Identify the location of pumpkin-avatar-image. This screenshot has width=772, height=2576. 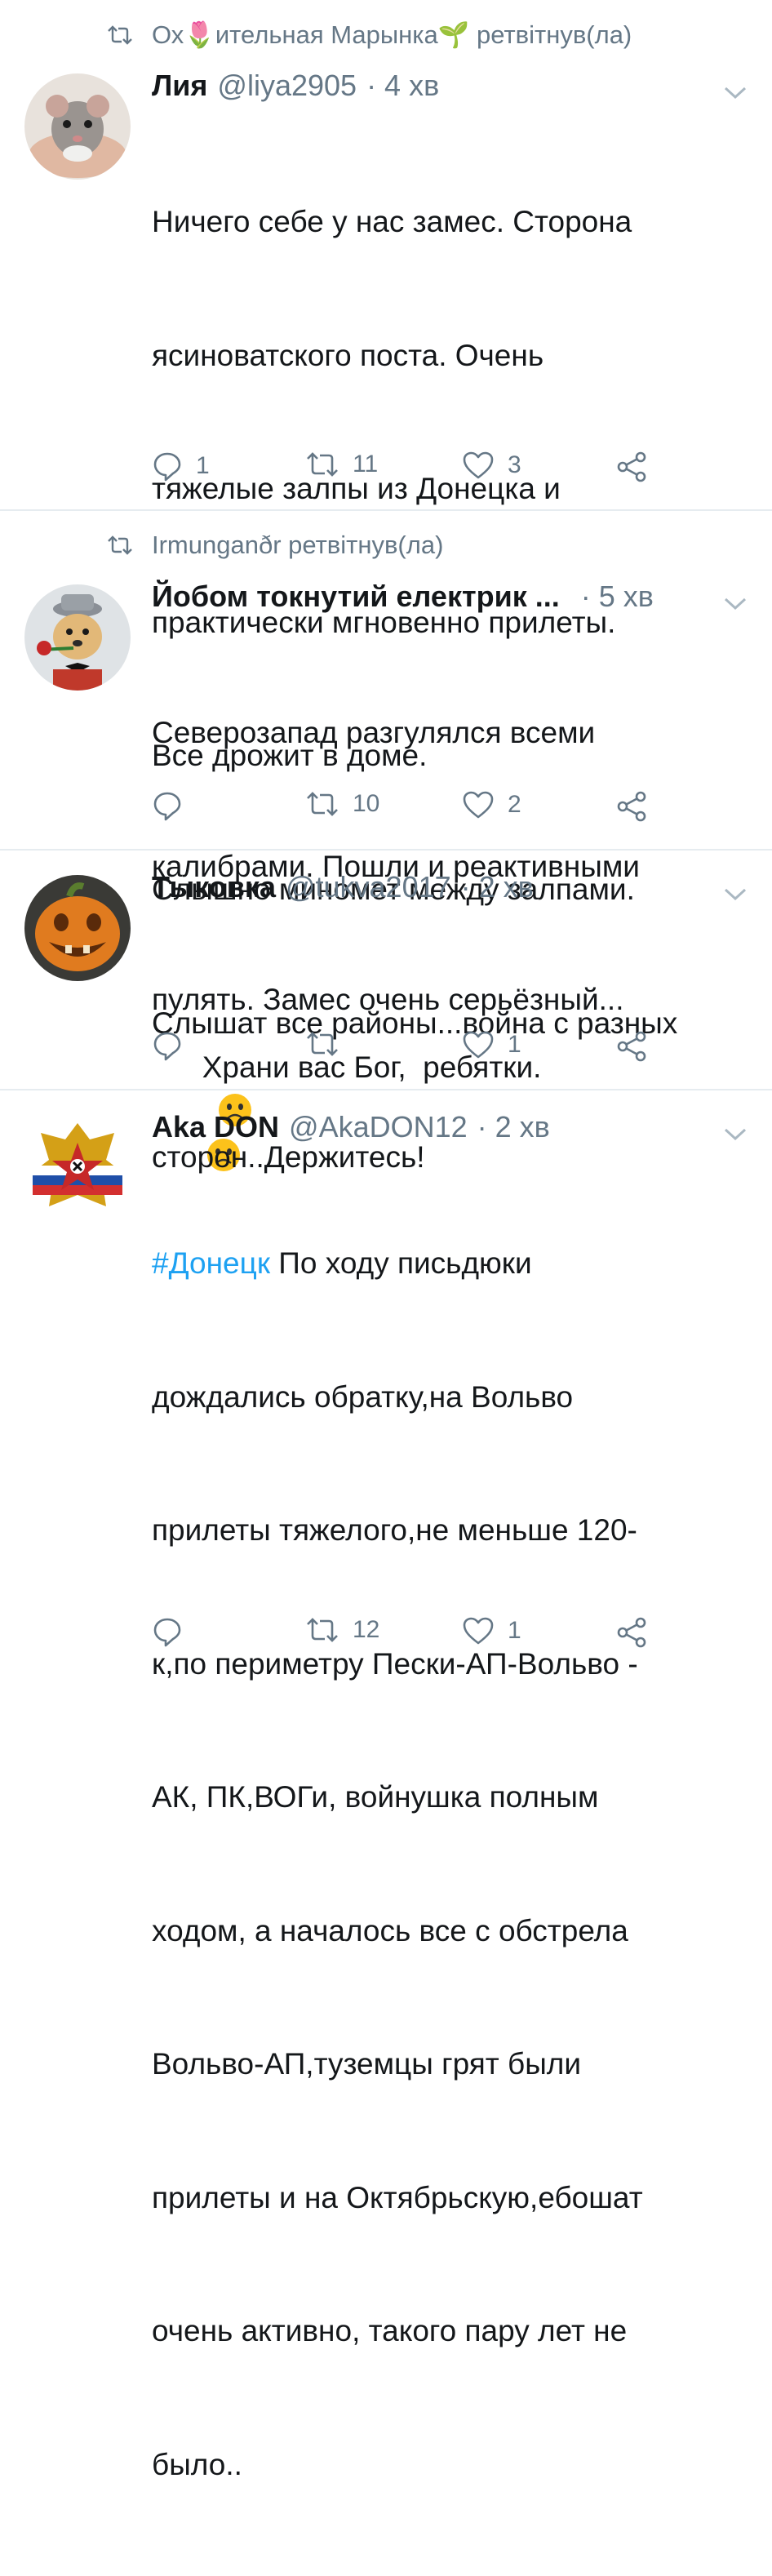
(77, 928).